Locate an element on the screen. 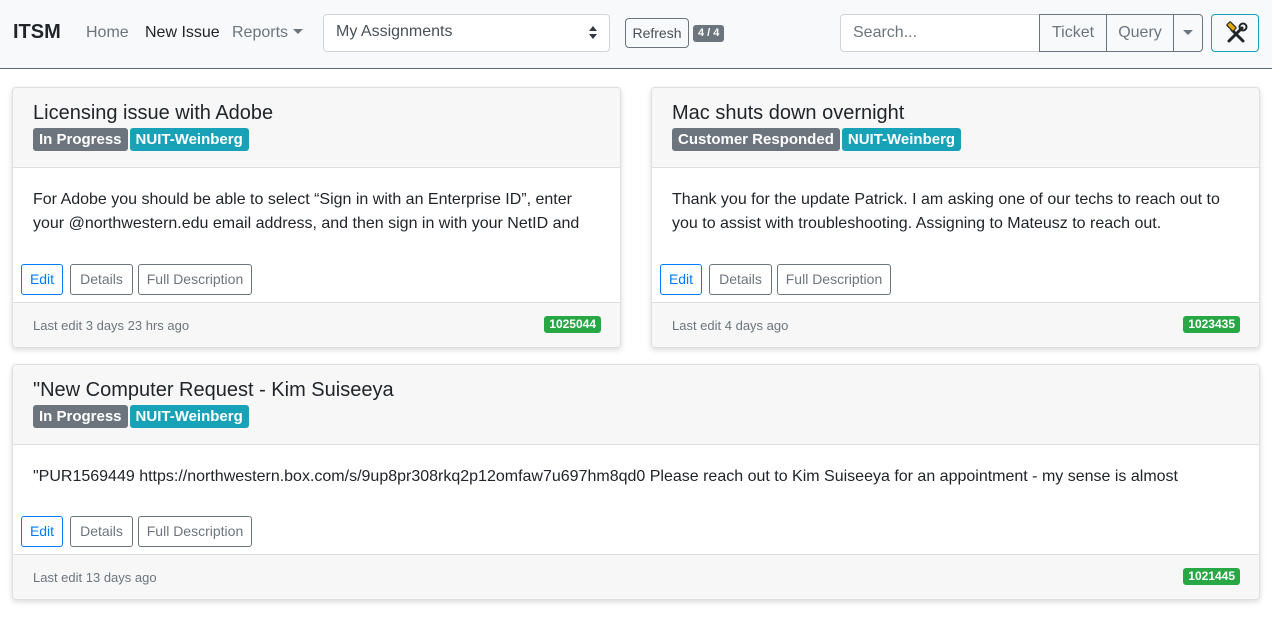 The height and width of the screenshot is (617, 1272). card-title: Mac shuts down overnight is located at coordinates (788, 113).